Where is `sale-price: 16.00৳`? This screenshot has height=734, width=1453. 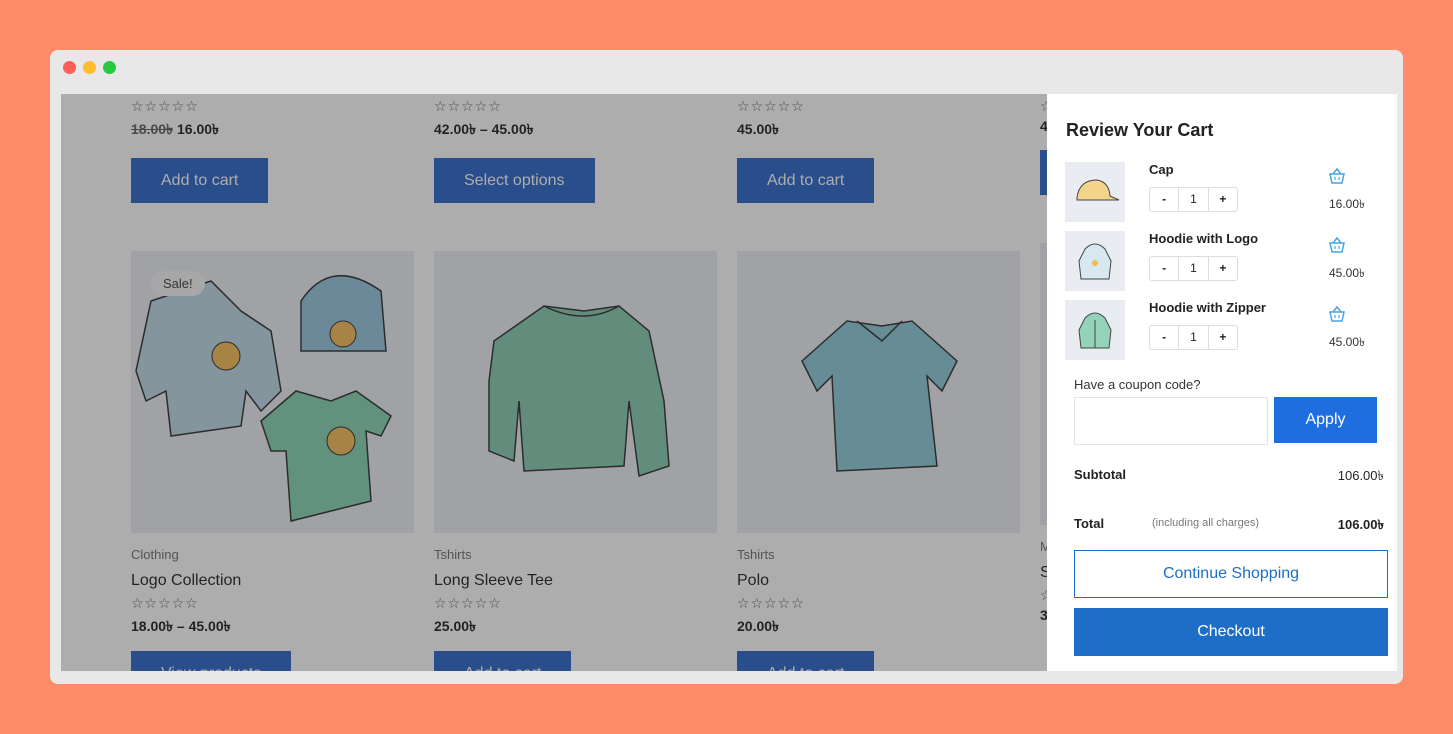
sale-price: 16.00৳ is located at coordinates (198, 129).